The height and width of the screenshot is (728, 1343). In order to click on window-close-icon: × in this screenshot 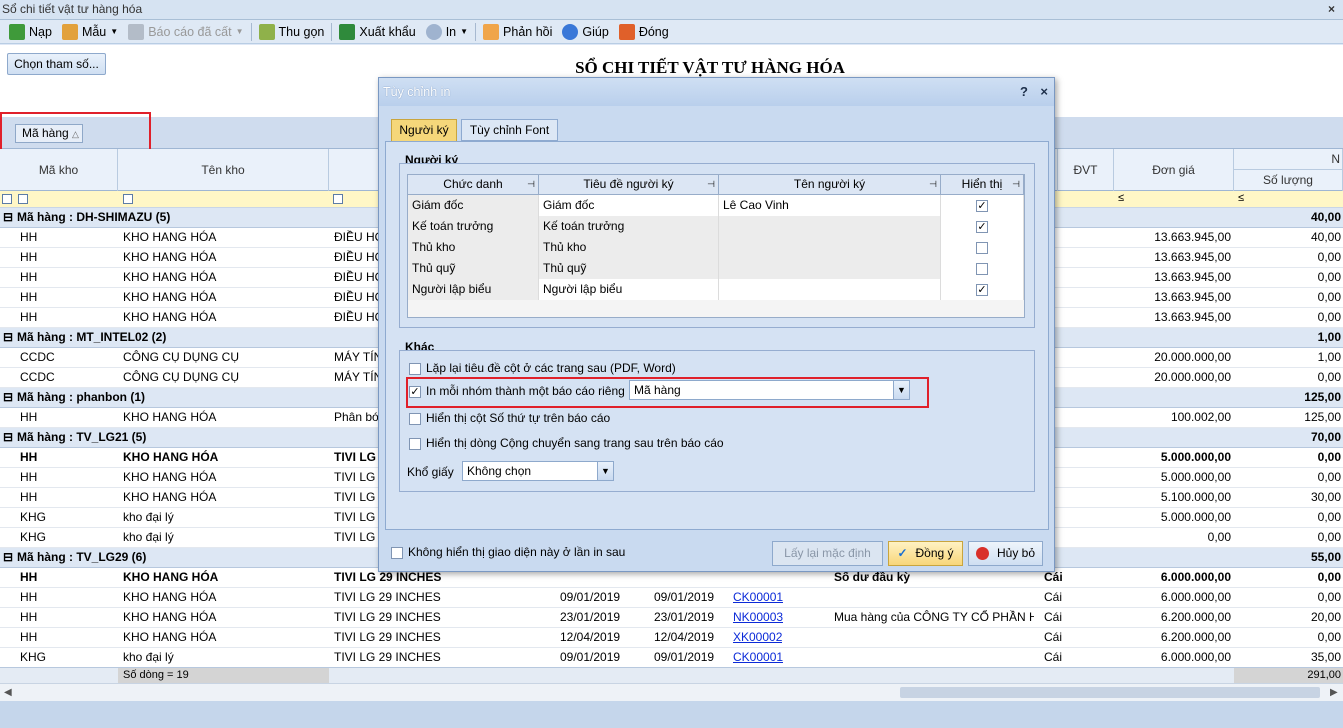, I will do `click(1331, 9)`.